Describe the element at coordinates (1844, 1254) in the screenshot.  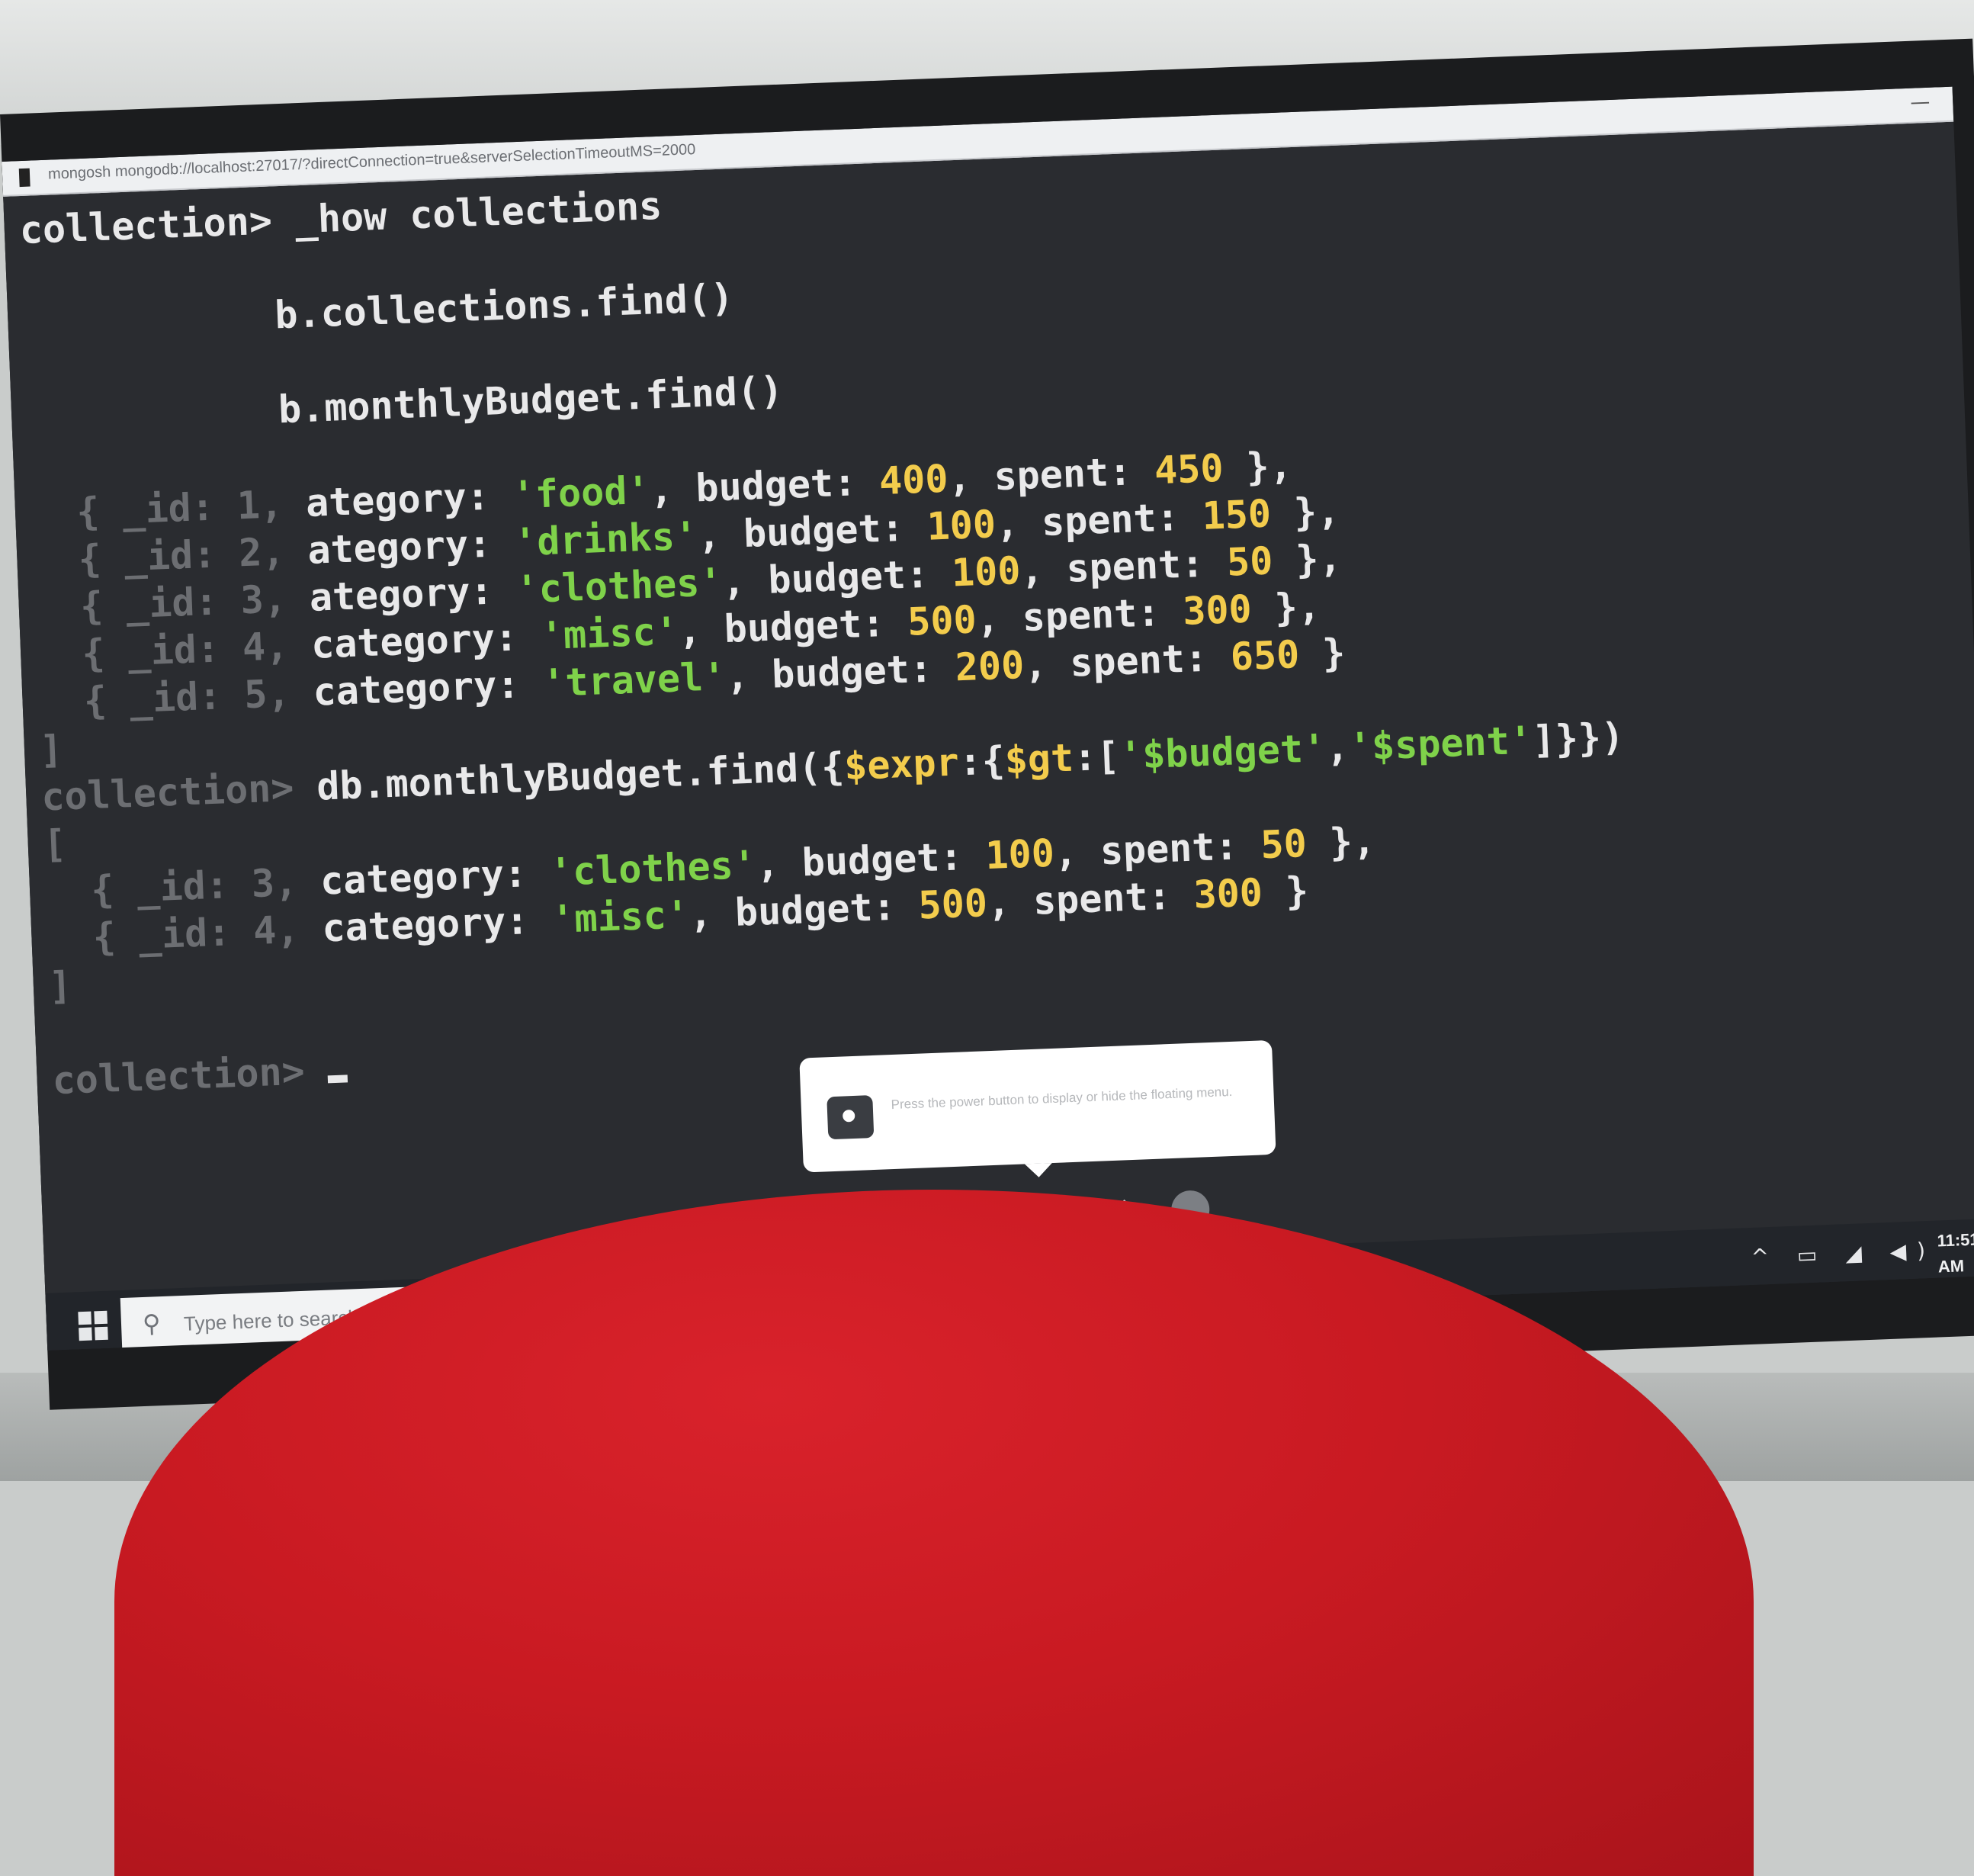
I see `system-tray-icons: ^ ▭ ◢ ◀)` at that location.